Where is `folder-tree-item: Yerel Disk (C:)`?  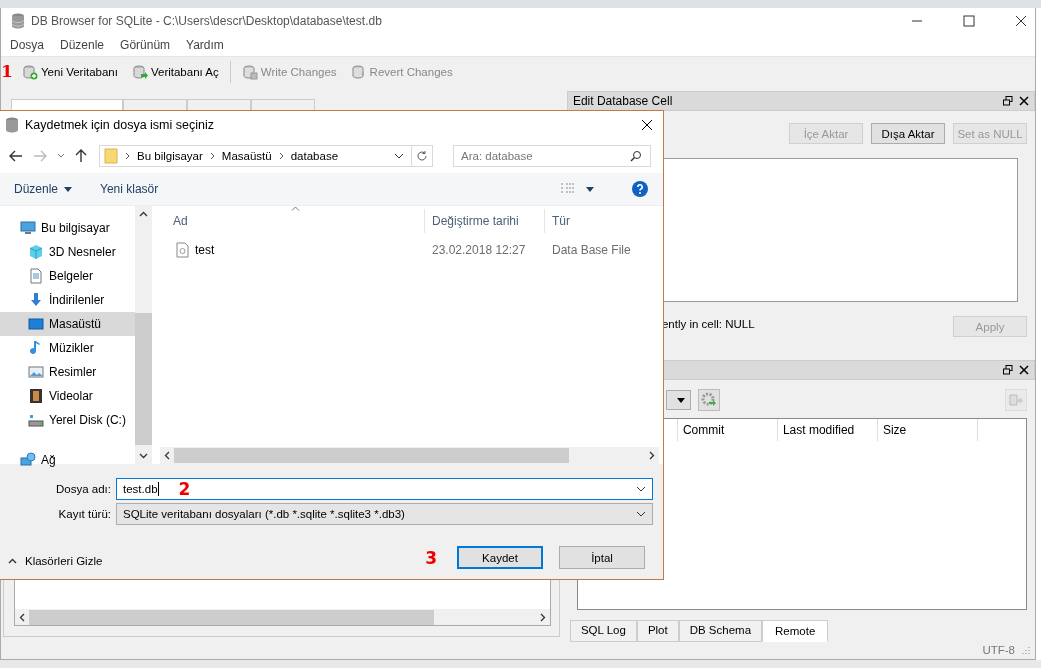
folder-tree-item: Yerel Disk (C:) is located at coordinates (67, 420).